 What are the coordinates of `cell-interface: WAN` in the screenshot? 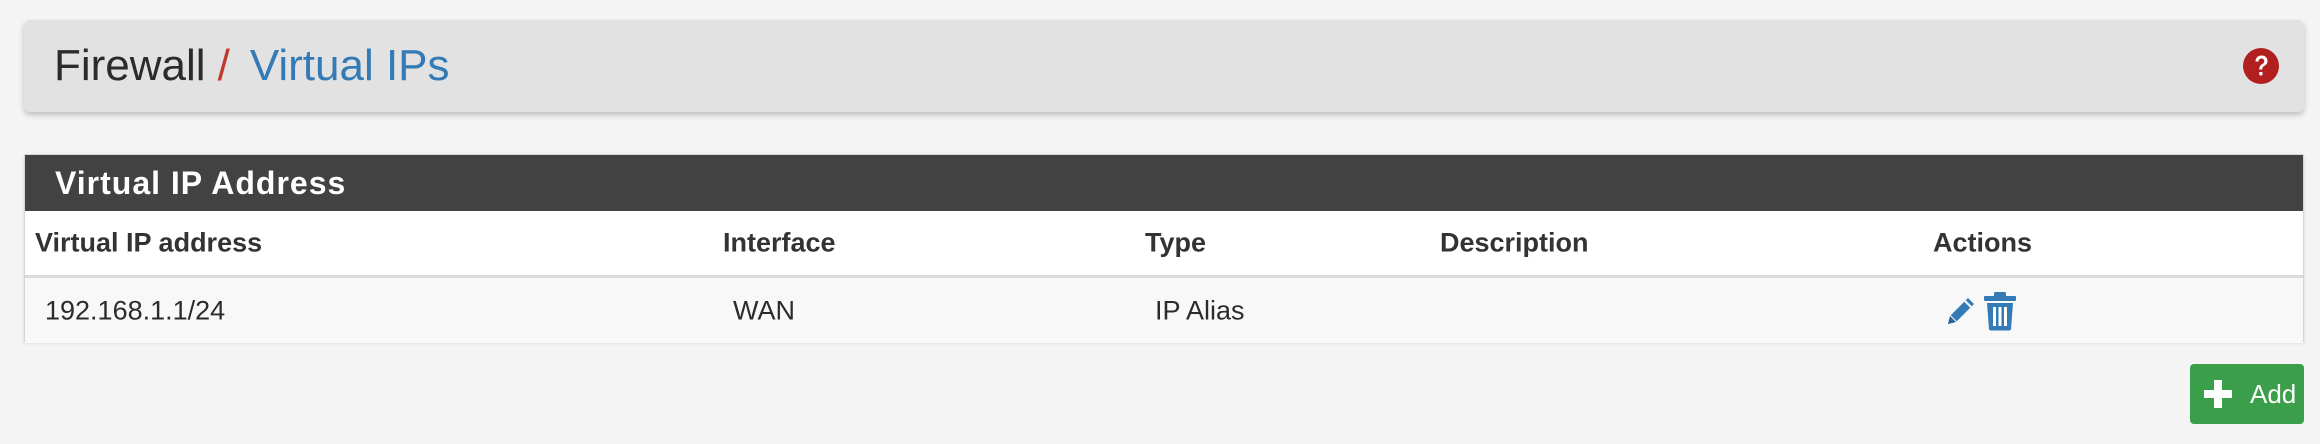 It's located at (764, 310).